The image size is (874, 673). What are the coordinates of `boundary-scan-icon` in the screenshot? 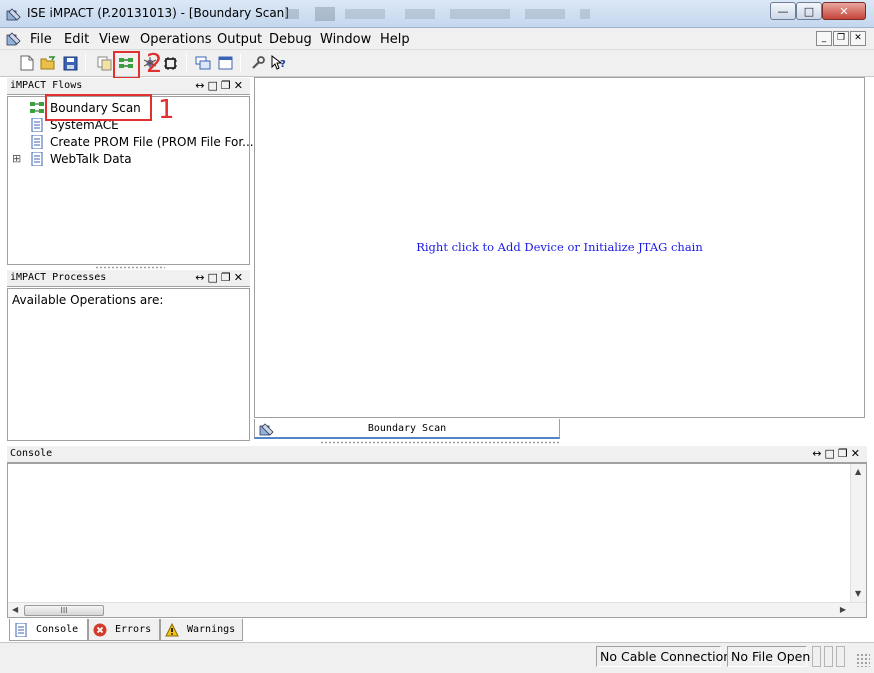 It's located at (37, 107).